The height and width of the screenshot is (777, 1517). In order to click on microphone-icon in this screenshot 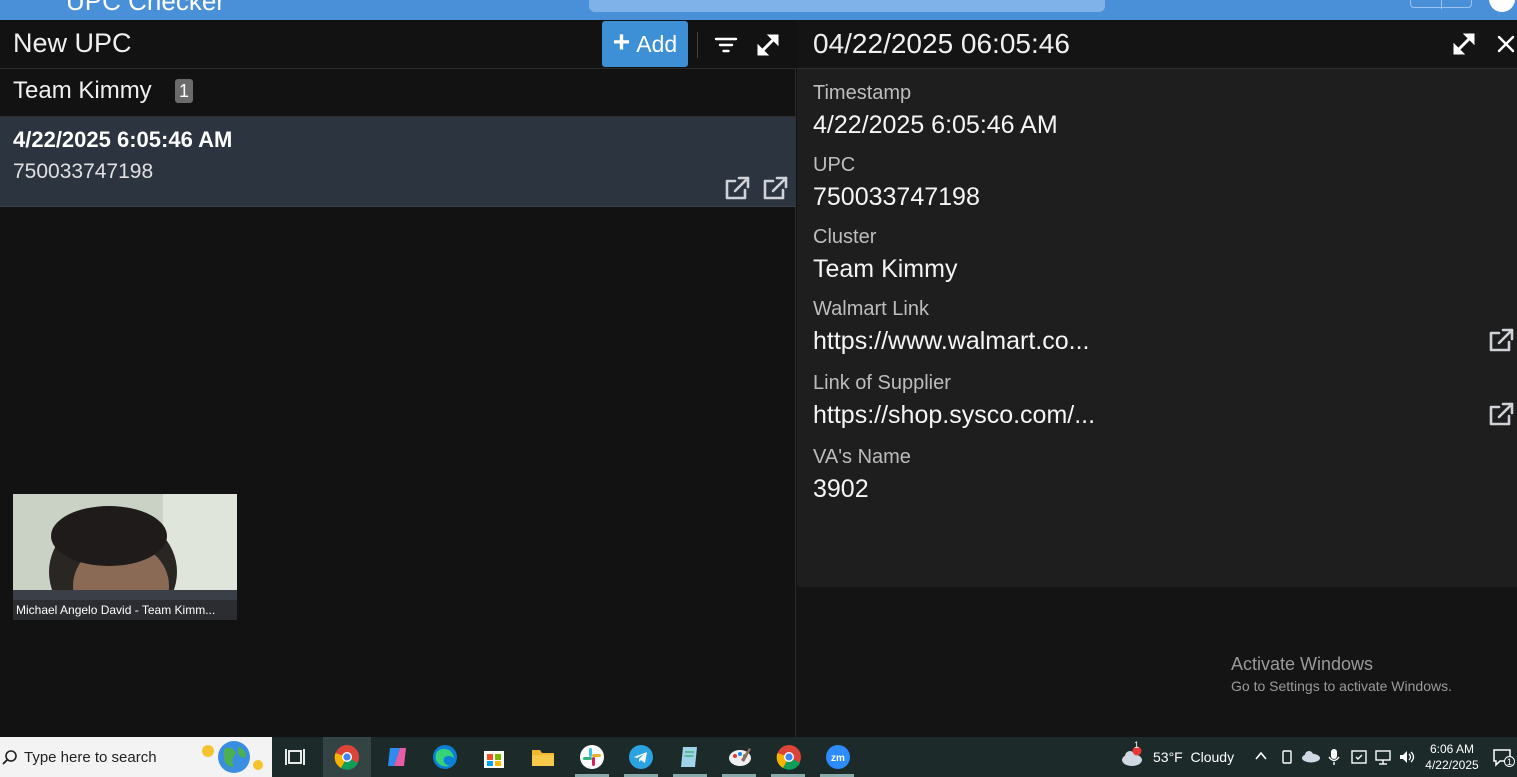, I will do `click(1335, 762)`.